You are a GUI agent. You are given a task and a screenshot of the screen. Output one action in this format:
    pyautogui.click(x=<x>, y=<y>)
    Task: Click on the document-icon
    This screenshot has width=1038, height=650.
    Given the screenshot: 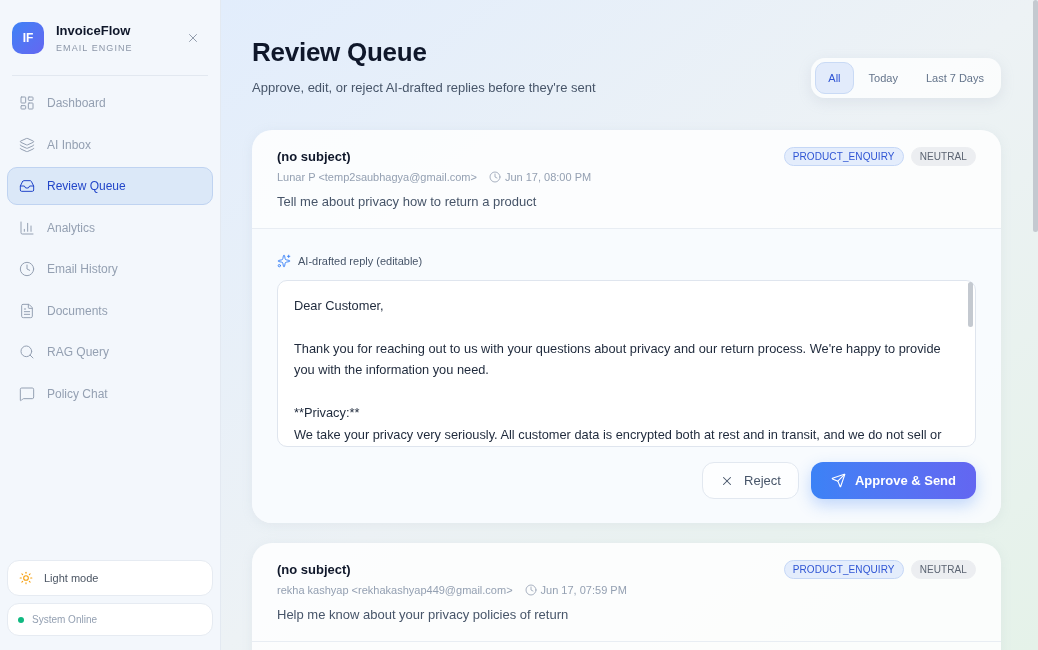 What is the action you would take?
    pyautogui.click(x=27, y=310)
    